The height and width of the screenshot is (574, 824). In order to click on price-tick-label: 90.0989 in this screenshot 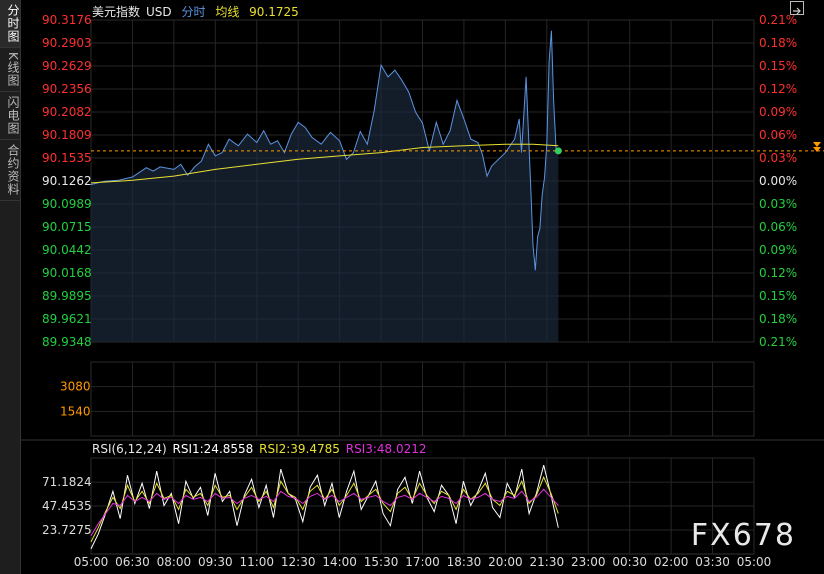, I will do `click(67, 204)`.